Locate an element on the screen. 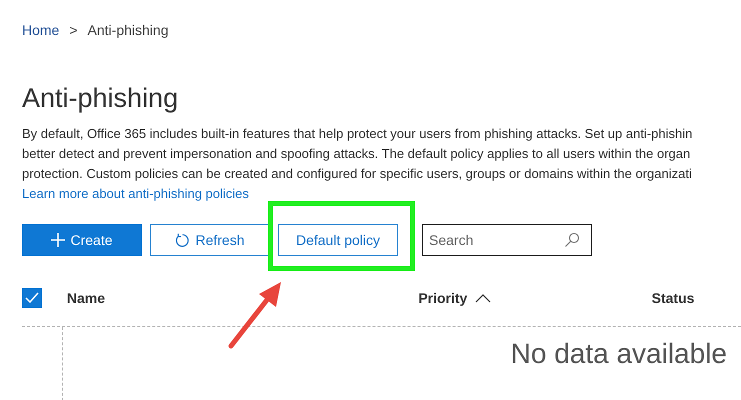  breadcrumb-current: Anti-phishing is located at coordinates (128, 30).